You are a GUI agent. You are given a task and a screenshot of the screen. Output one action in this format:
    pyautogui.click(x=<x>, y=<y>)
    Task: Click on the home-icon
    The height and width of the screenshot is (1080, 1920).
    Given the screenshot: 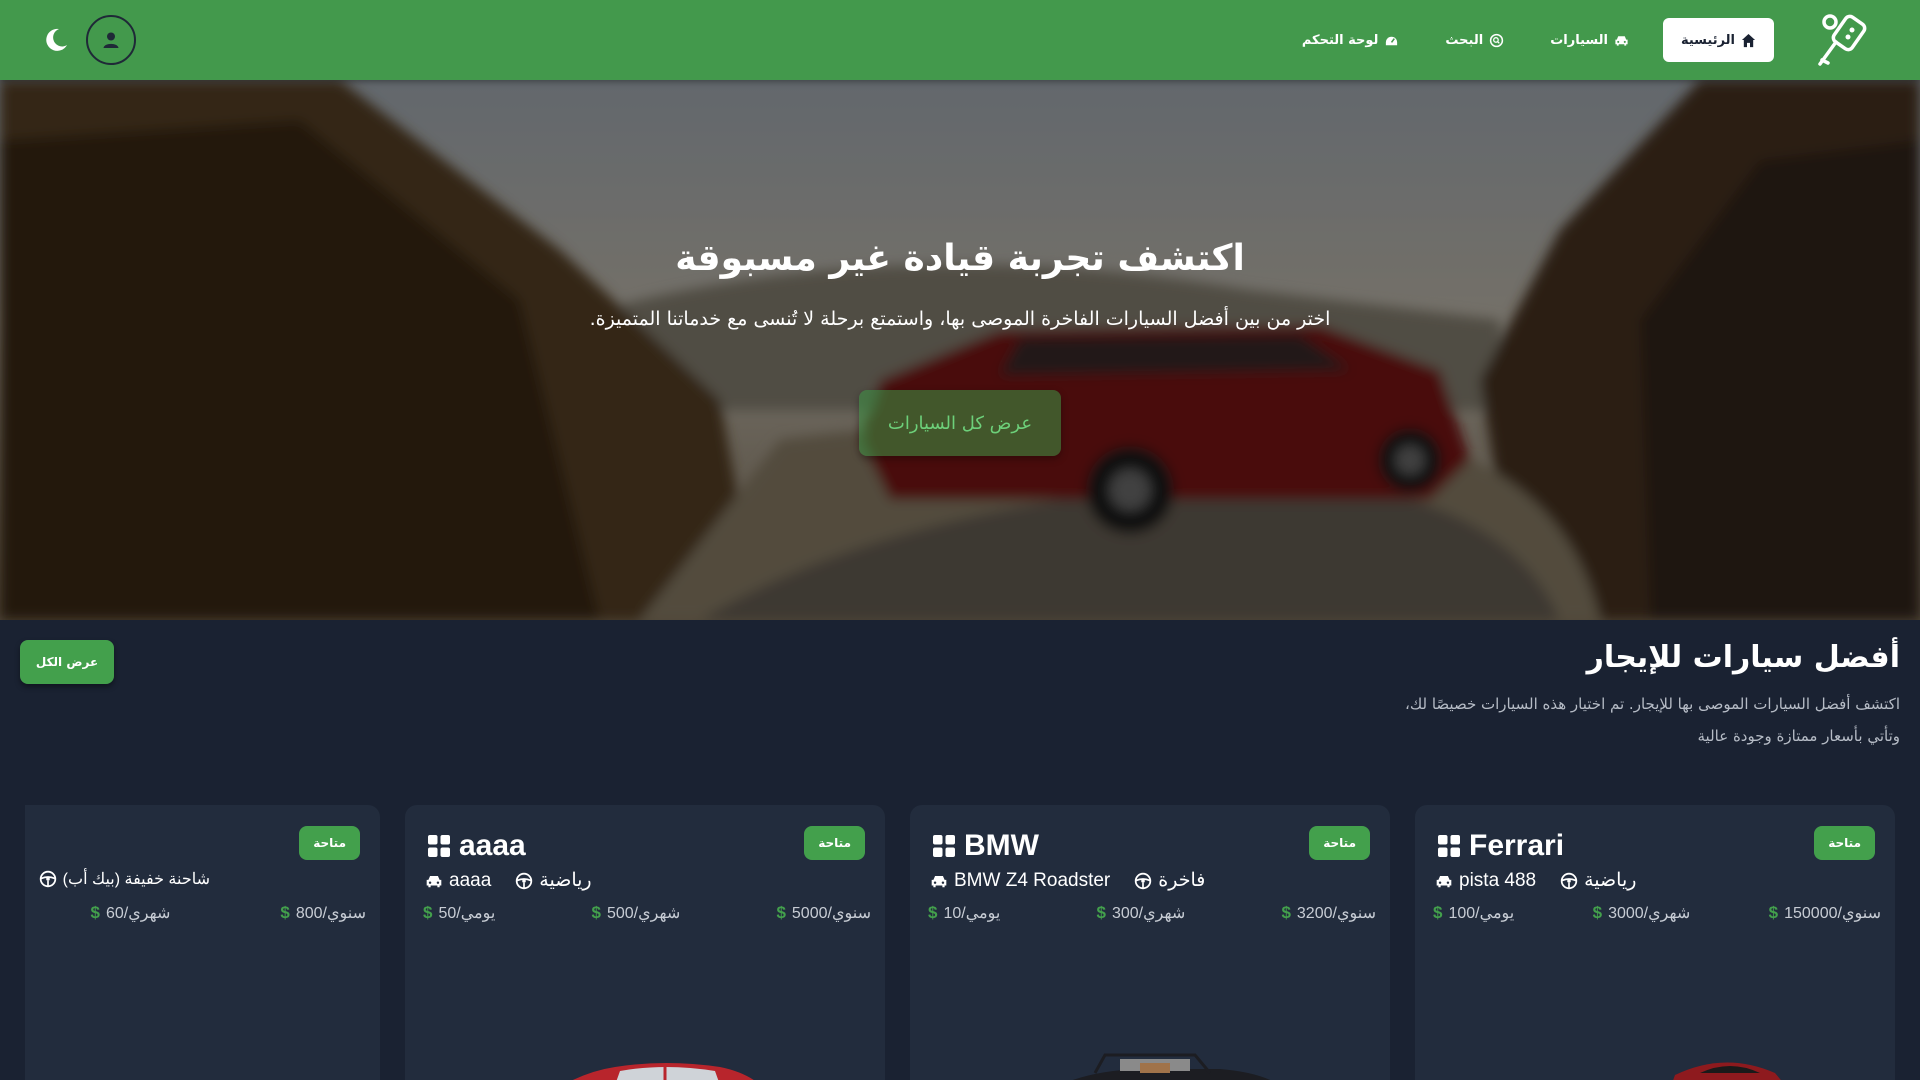 What is the action you would take?
    pyautogui.click(x=1748, y=40)
    